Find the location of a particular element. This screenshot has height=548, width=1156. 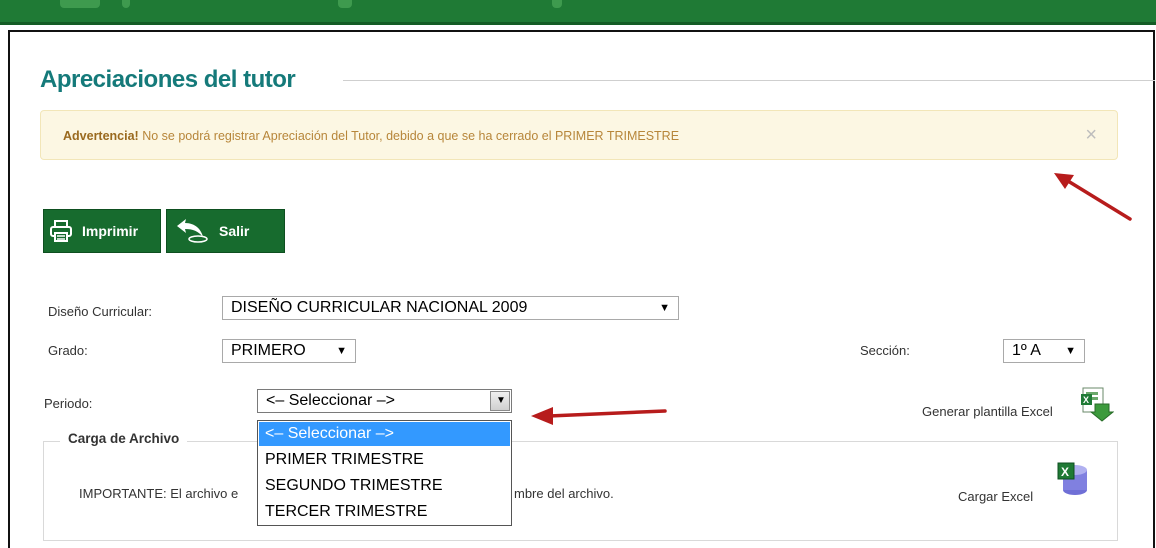

diseno-select: DISEÑO CURRICULAR NACIONAL 2009 ▼ is located at coordinates (450, 308).